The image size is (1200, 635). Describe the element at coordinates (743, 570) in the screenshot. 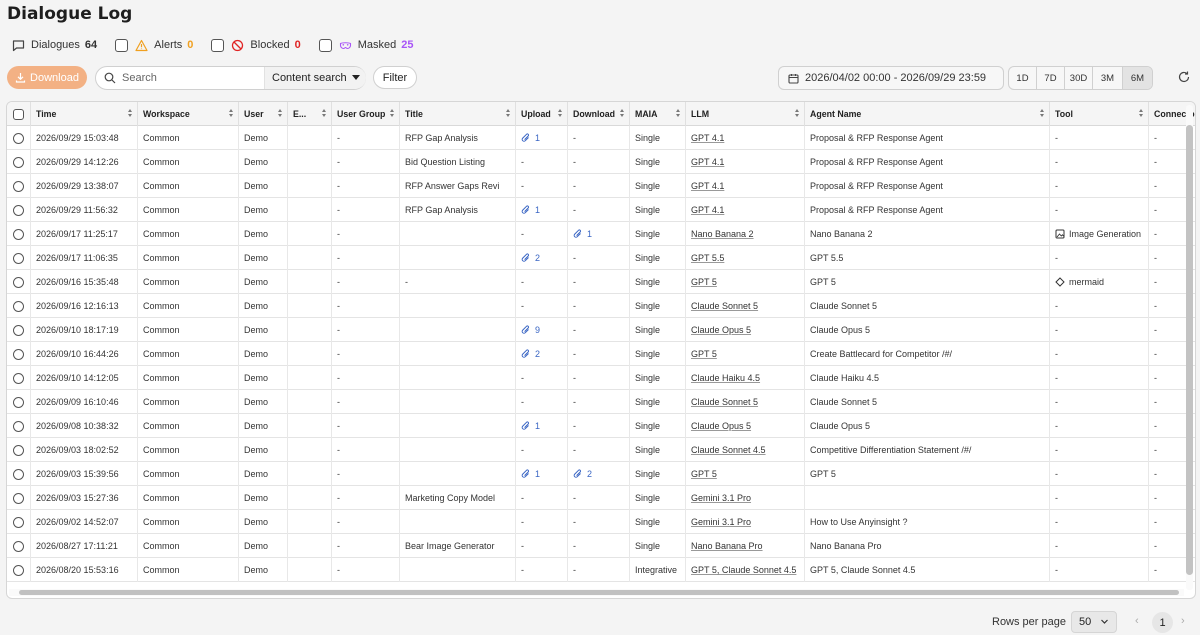

I see `cell-llm-text: GPT 5, Claude Sonnet 4.5` at that location.